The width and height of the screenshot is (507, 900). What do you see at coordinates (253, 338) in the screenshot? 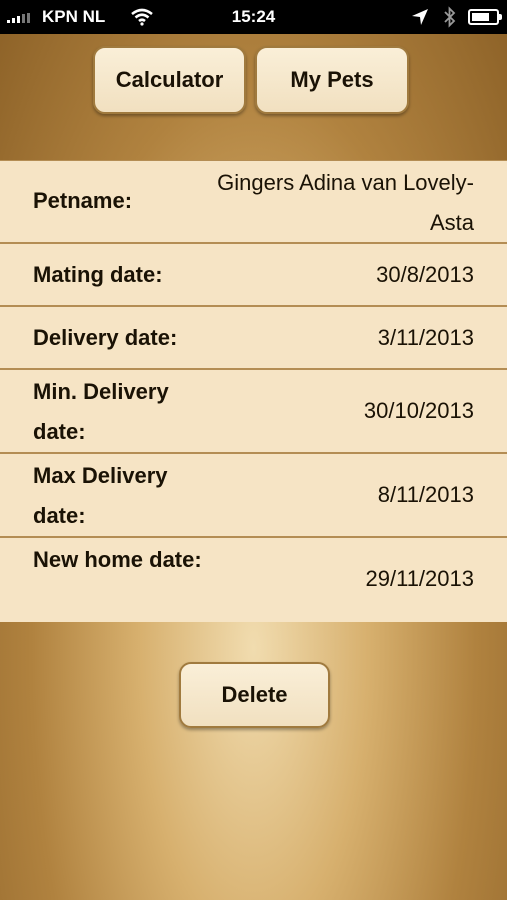
I see `delivery-date-row: Delivery date: 3/11/2013` at bounding box center [253, 338].